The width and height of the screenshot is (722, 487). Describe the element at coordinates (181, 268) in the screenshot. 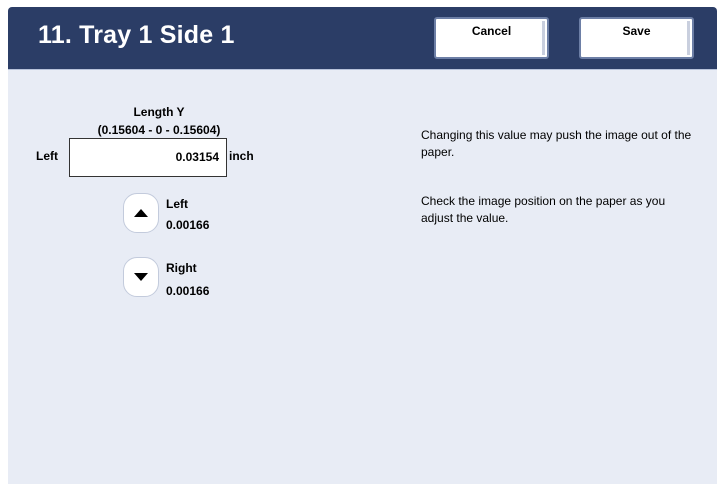

I see `down-step-label: Right` at that location.